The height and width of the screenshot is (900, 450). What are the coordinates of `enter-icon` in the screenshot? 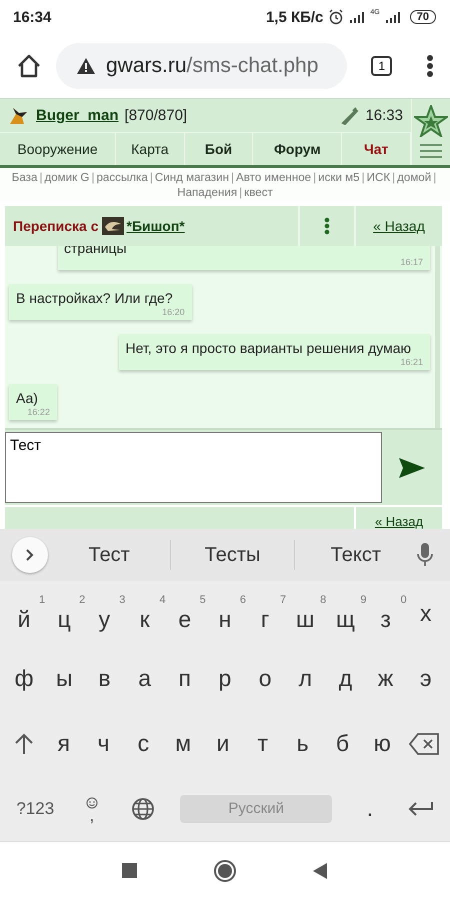 It's located at (421, 808).